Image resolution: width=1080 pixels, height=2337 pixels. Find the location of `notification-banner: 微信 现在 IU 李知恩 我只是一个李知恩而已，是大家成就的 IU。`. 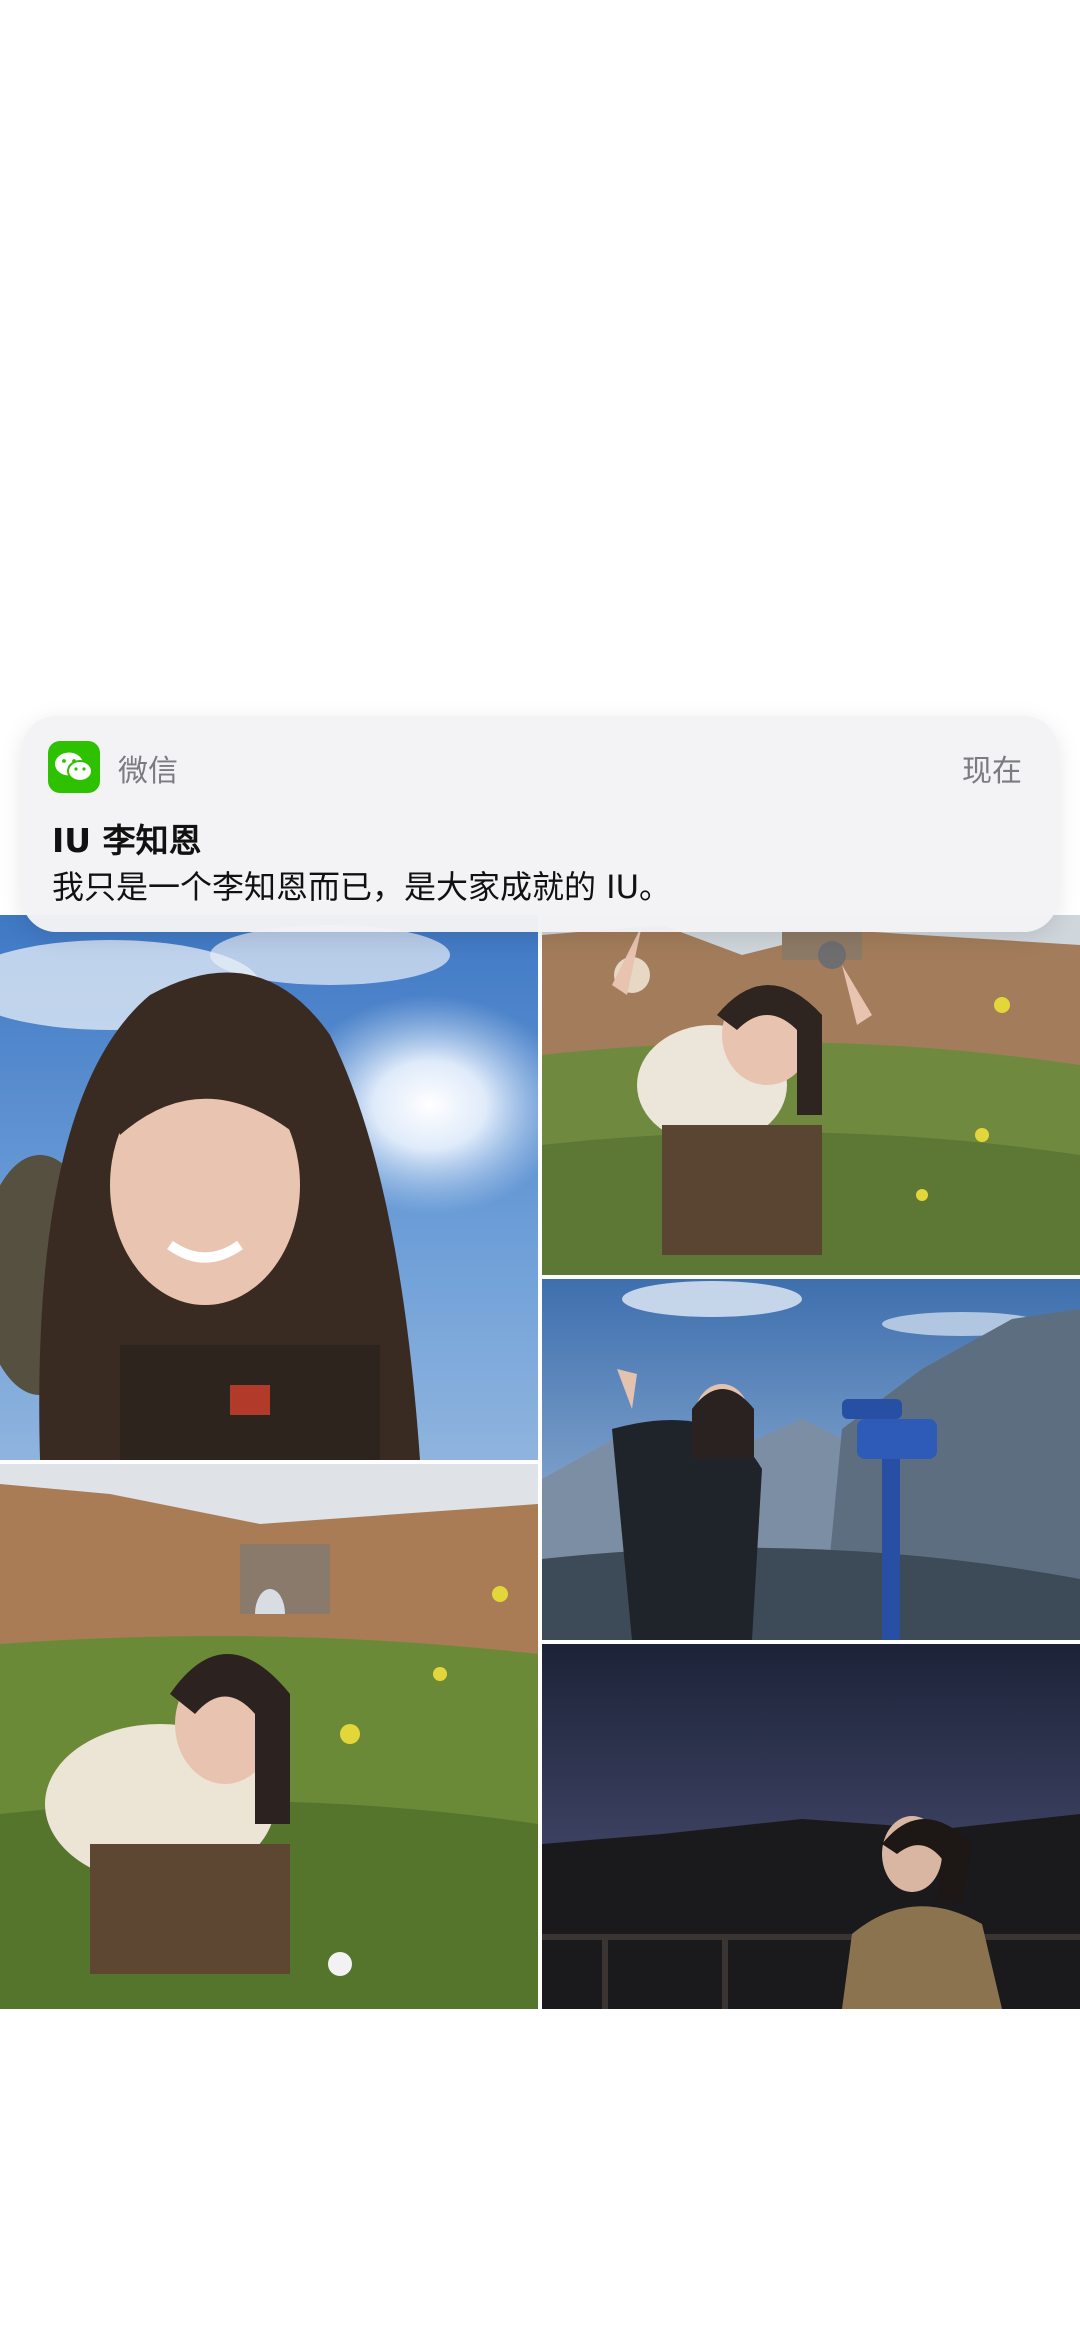

notification-banner: 微信 现在 IU 李知恩 我只是一个李知恩而已，是大家成就的 IU。 is located at coordinates (540, 824).